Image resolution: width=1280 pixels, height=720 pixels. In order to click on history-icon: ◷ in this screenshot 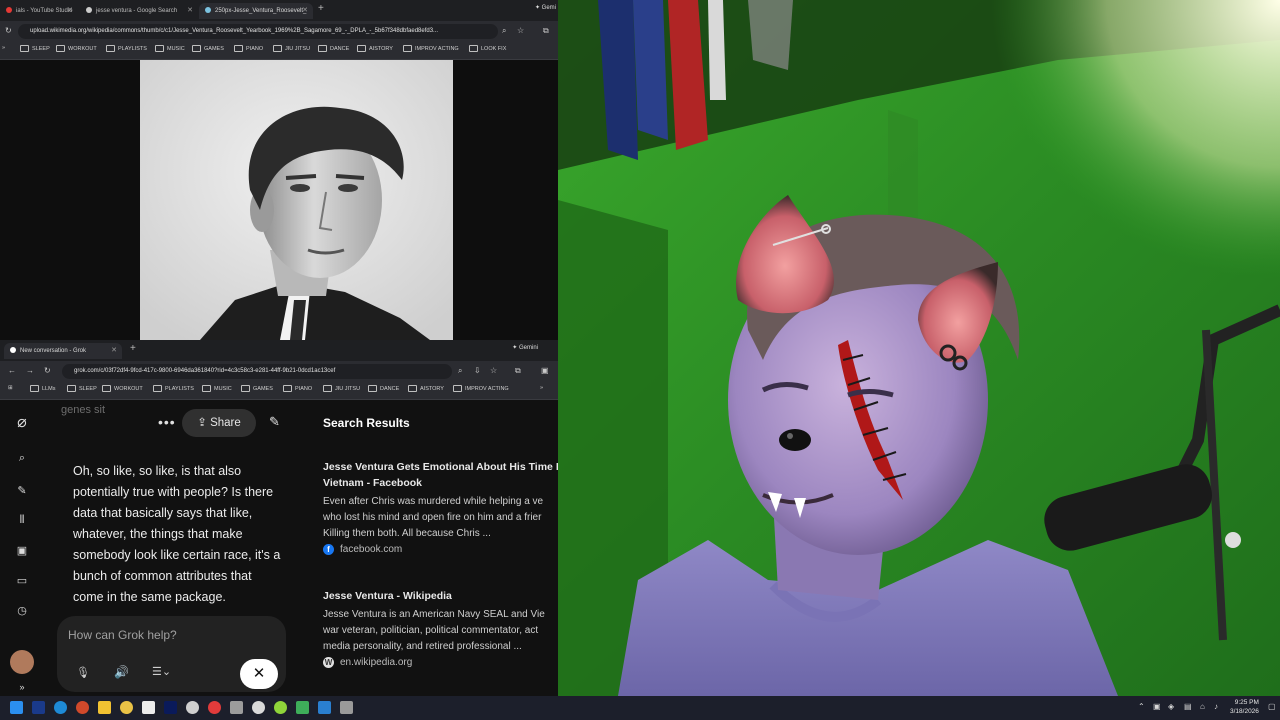, I will do `click(22, 610)`.